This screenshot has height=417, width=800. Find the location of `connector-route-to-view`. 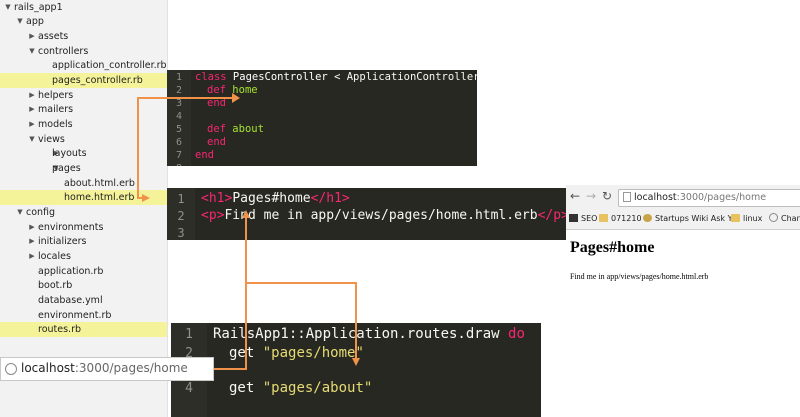

connector-route-to-view is located at coordinates (230, 293).